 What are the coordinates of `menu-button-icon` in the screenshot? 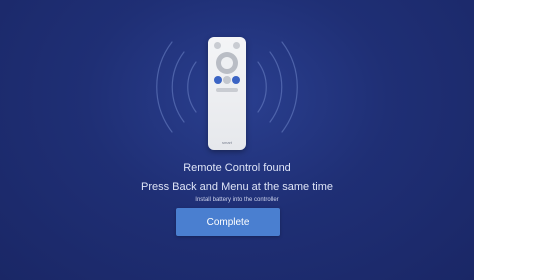 It's located at (236, 80).